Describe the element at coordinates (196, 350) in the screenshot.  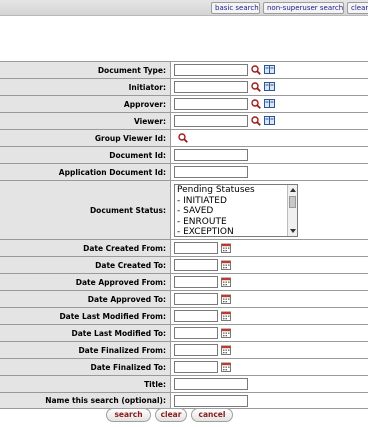
I see `date-finalized-from-input` at that location.